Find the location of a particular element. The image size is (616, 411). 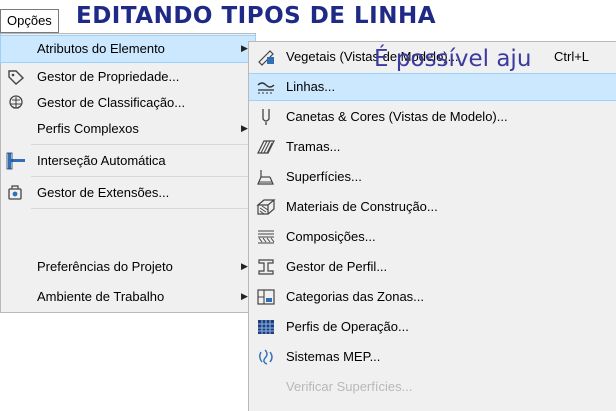

pens-icon is located at coordinates (266, 57).